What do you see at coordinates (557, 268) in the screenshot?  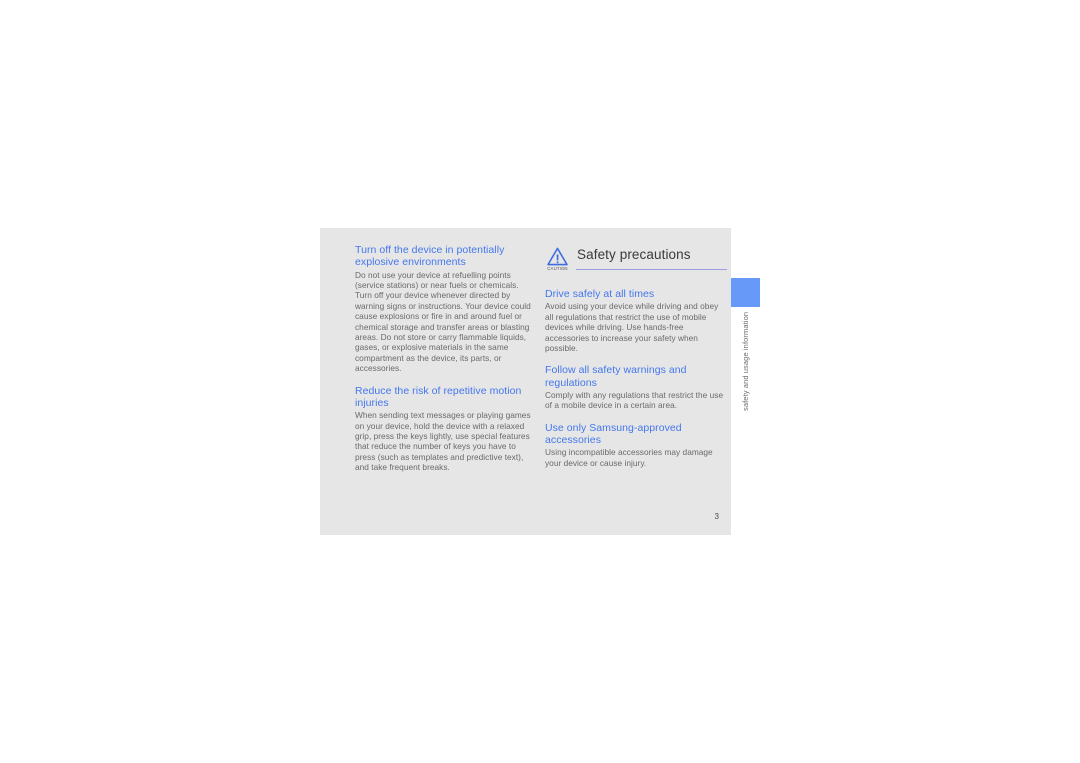 I see `svg-text: CAUTION` at bounding box center [557, 268].